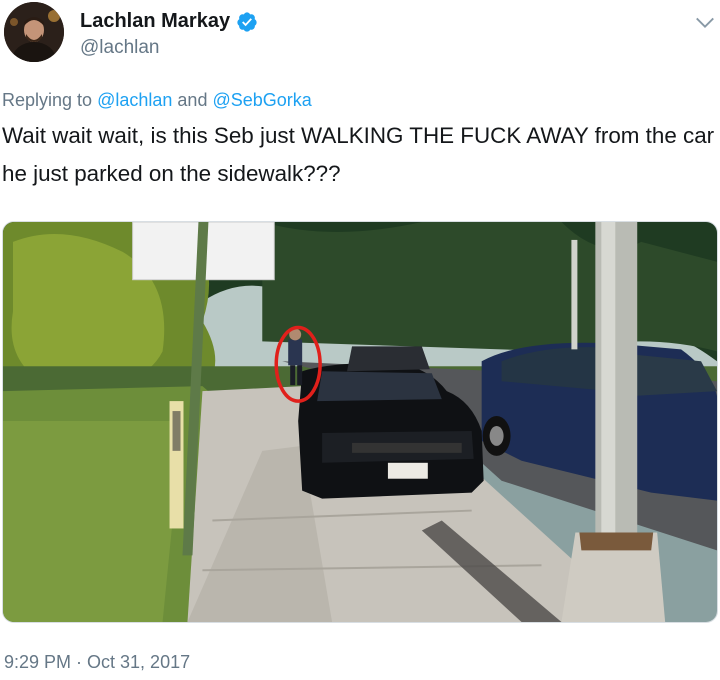 The width and height of the screenshot is (720, 680). What do you see at coordinates (134, 100) in the screenshot?
I see `reply-user-link: @lachlan` at bounding box center [134, 100].